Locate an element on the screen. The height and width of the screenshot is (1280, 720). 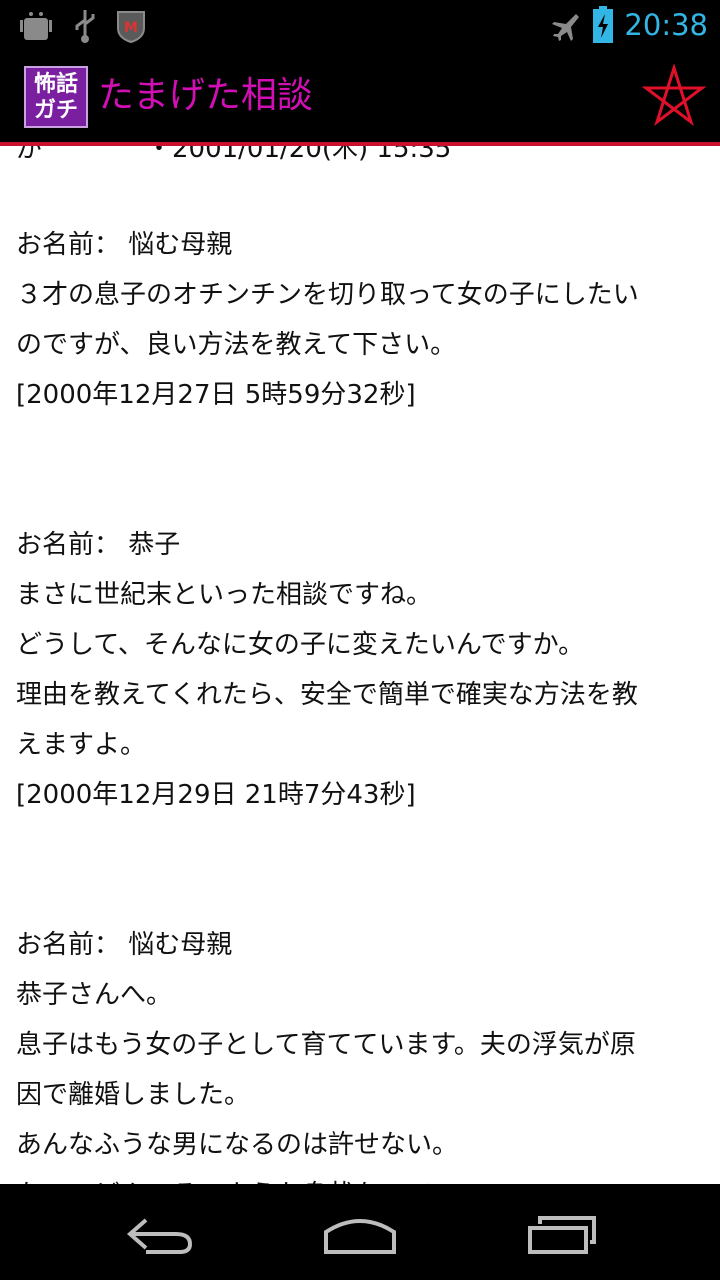
home-icon is located at coordinates (360, 1236).